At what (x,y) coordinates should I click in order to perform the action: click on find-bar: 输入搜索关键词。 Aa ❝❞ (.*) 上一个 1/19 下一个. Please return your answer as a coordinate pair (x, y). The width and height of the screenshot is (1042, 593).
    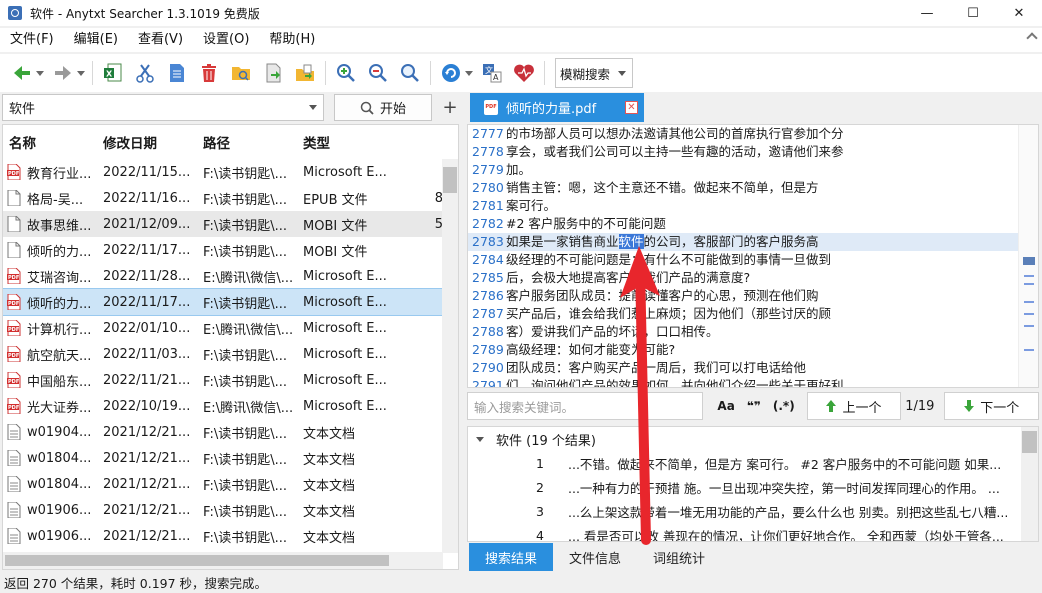
    Looking at the image, I should click on (753, 406).